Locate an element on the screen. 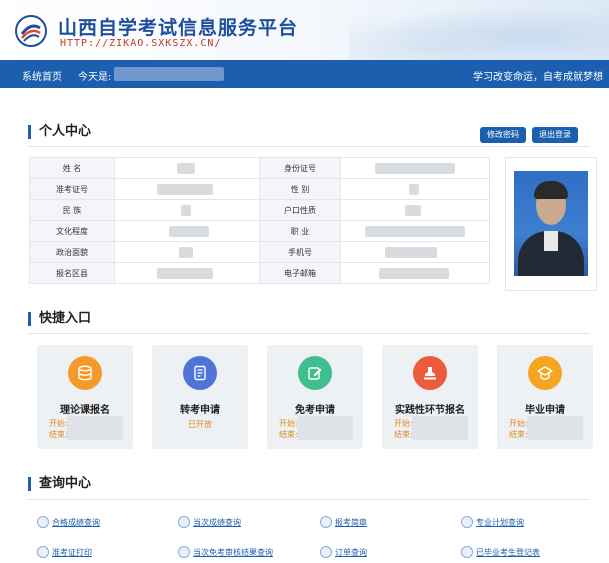  tile-name: 理论课报名 is located at coordinates (85, 410).